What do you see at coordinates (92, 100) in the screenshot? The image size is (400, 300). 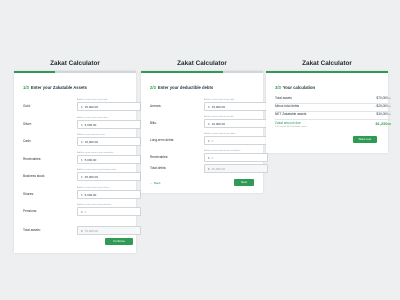 I see `field-hint: Add the current value of your gold` at bounding box center [92, 100].